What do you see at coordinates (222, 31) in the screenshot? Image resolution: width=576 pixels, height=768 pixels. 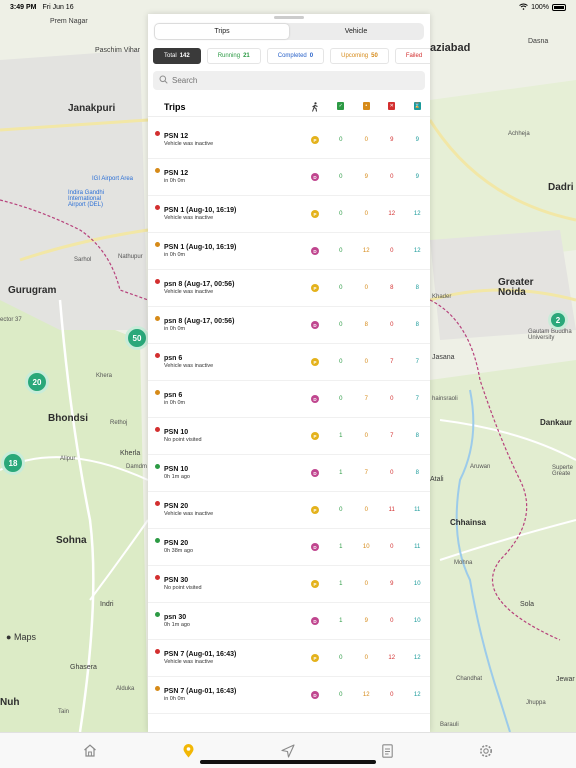 I see `tab-trips: Trips` at bounding box center [222, 31].